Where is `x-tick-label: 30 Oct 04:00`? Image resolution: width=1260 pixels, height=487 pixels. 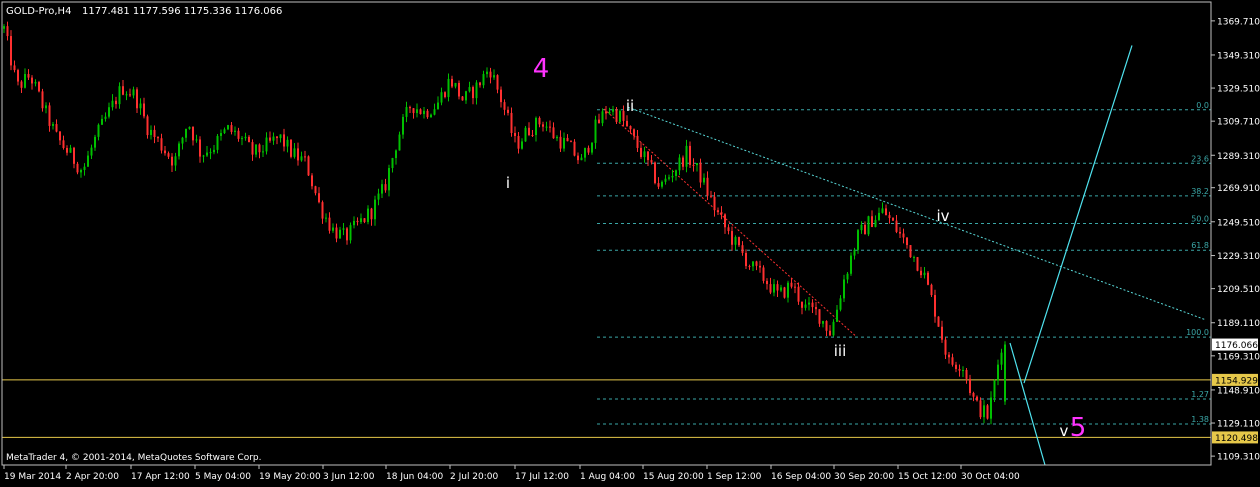
x-tick-label: 30 Oct 04:00 is located at coordinates (990, 477).